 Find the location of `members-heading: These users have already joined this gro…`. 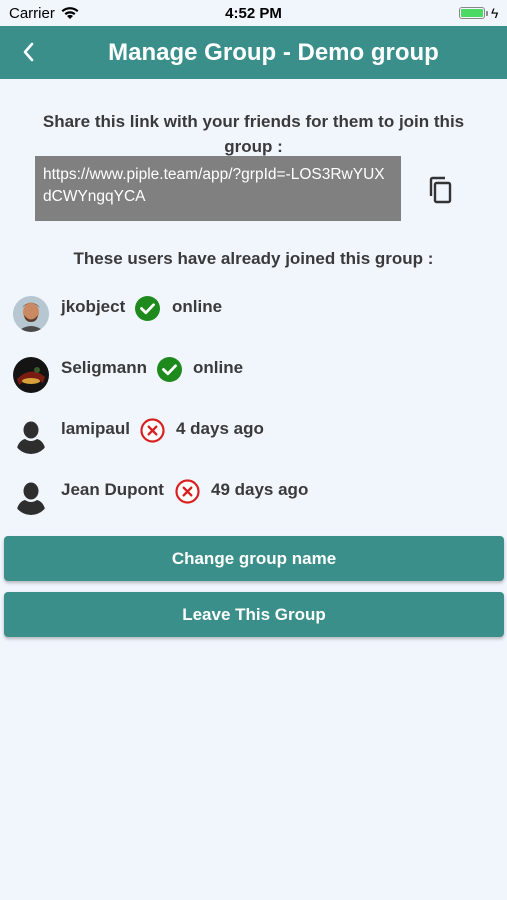

members-heading: These users have already joined this gro… is located at coordinates (253, 258).